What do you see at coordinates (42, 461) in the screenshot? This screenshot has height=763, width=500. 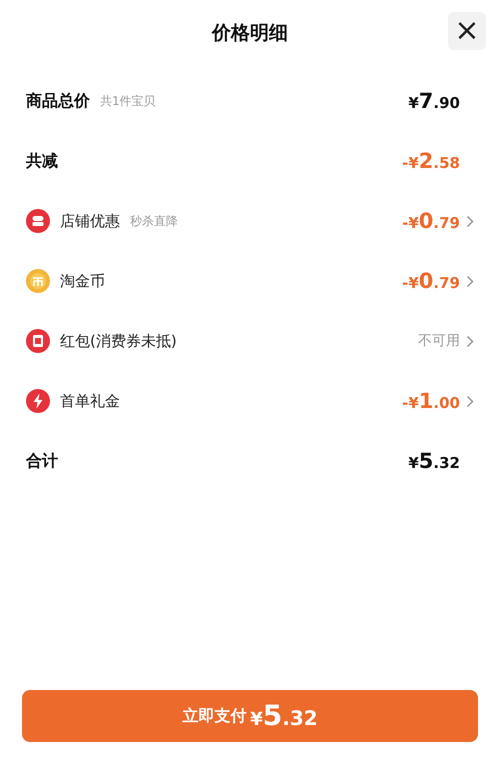 I see `row-label: 合计` at bounding box center [42, 461].